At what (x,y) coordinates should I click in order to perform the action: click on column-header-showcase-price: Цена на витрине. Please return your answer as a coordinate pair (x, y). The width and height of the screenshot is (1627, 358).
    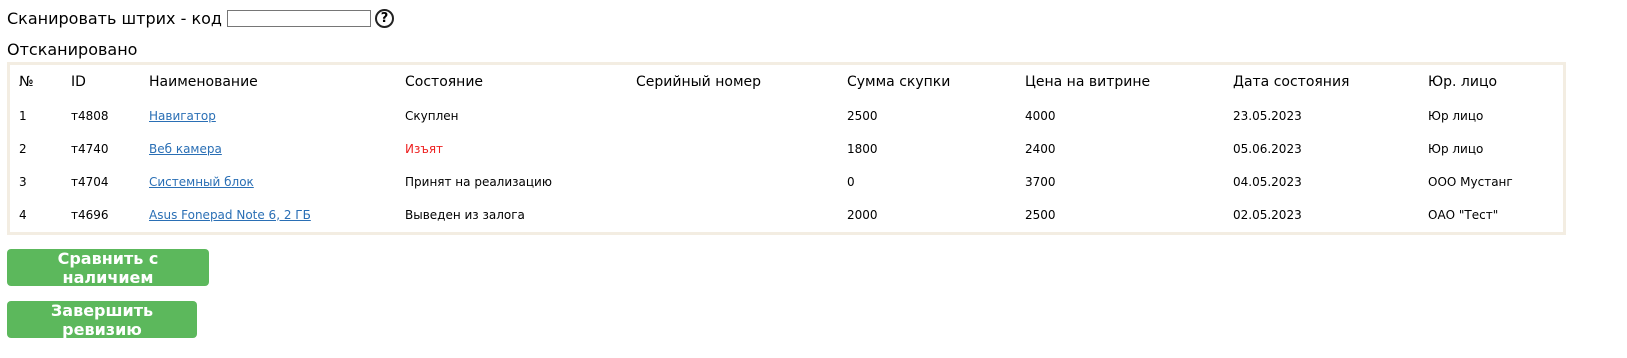
    Looking at the image, I should click on (1088, 82).